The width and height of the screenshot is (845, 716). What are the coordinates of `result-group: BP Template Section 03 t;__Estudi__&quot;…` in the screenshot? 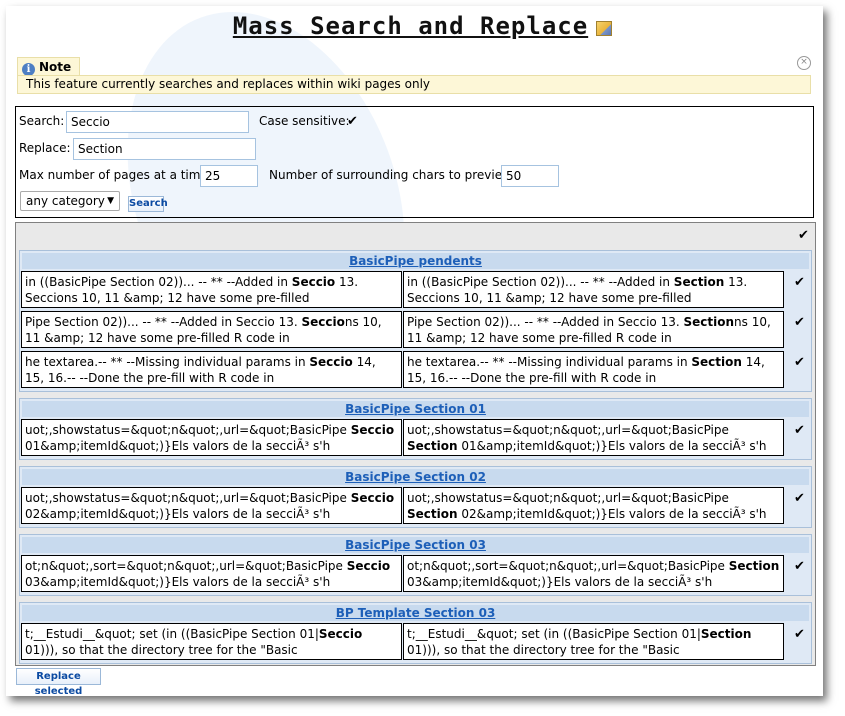 It's located at (415, 633).